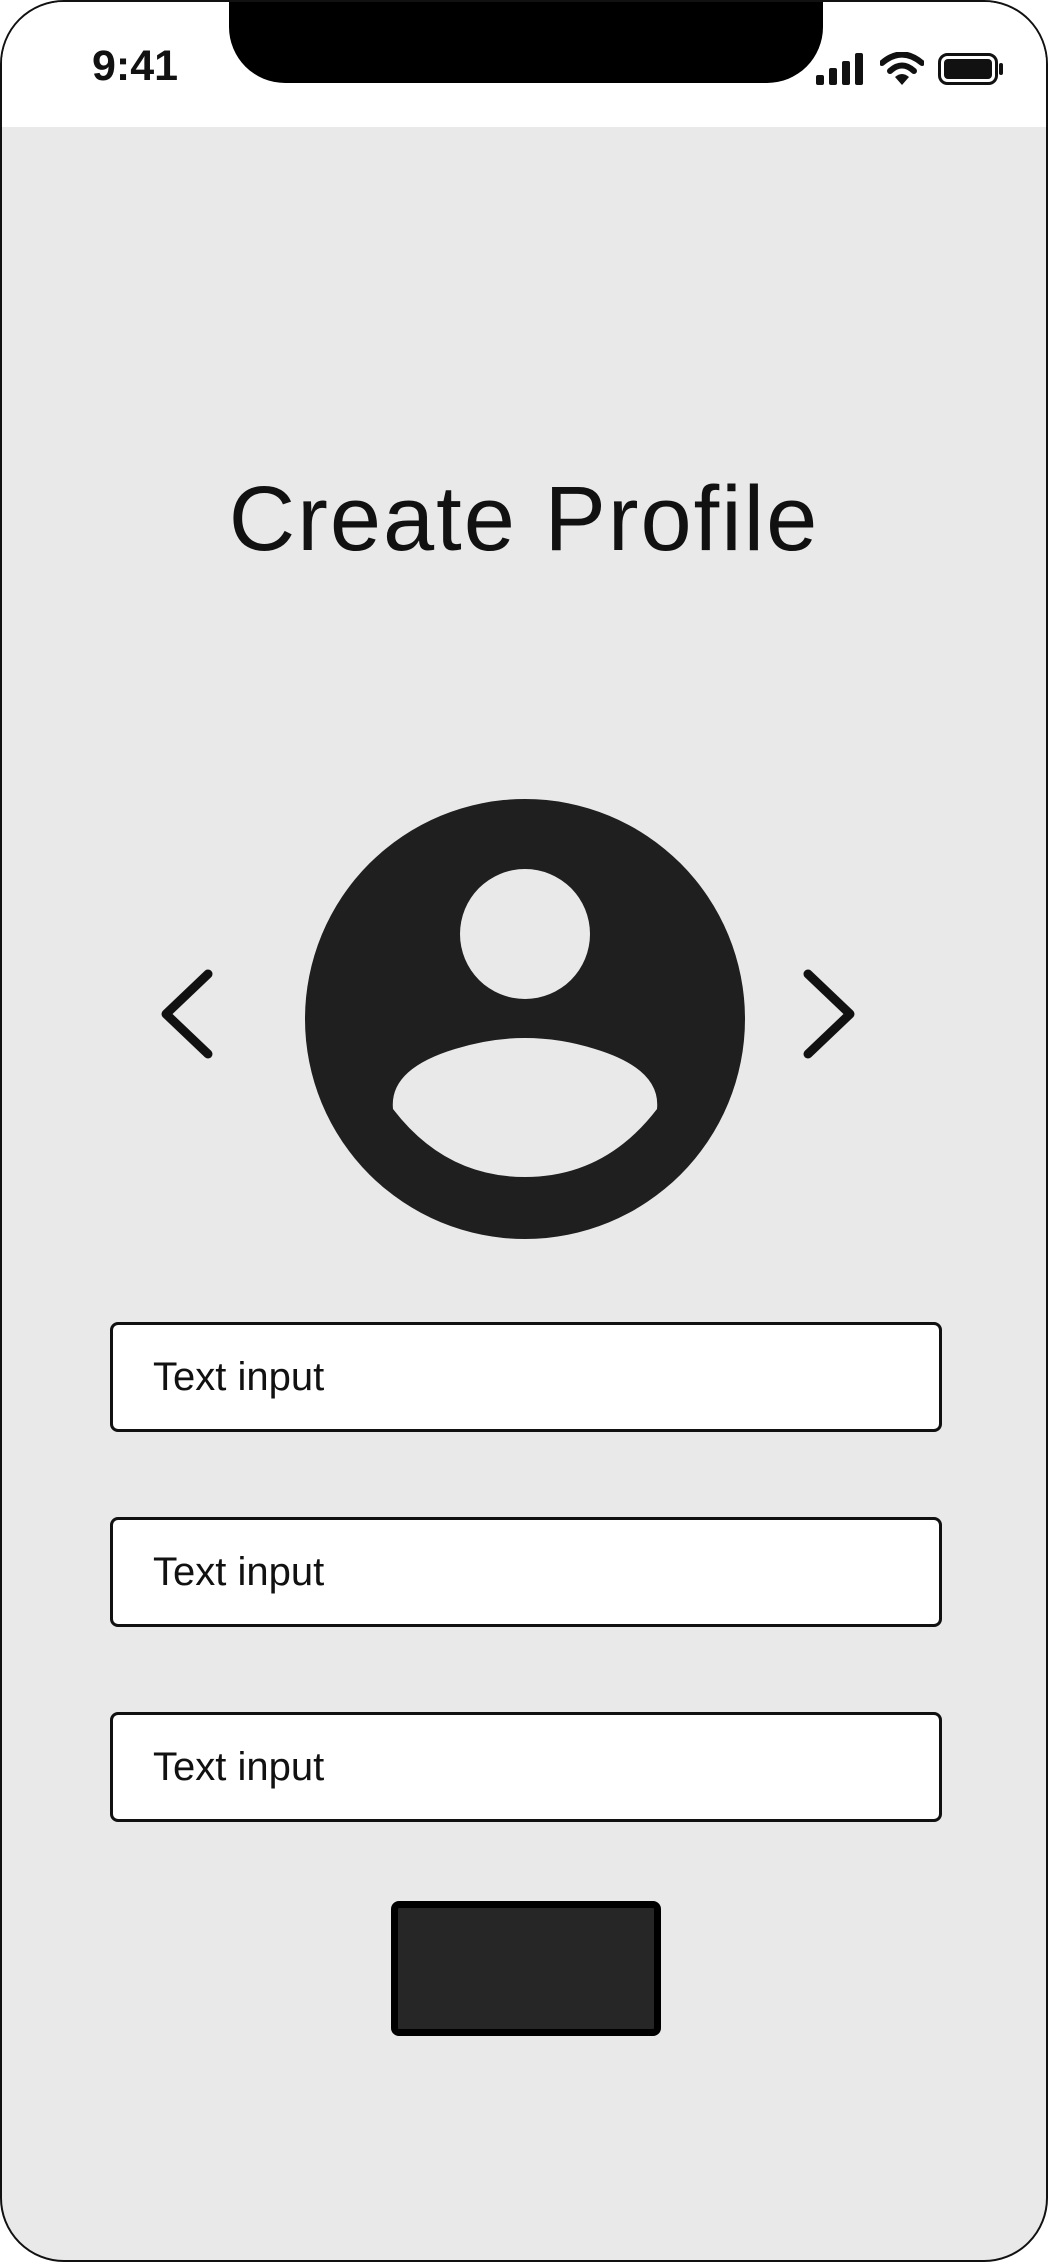 This screenshot has height=2262, width=1048. What do you see at coordinates (524, 519) in the screenshot?
I see `page-title: Create Profile` at bounding box center [524, 519].